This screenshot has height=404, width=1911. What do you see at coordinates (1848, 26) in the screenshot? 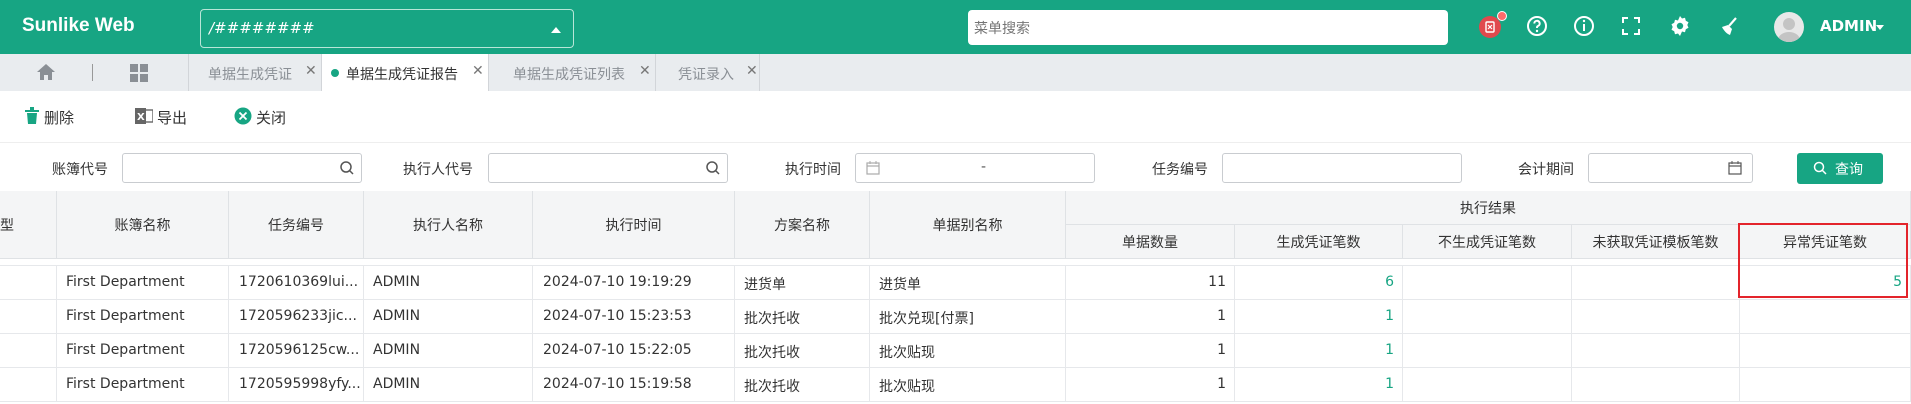
I see `user-name: ADMIN` at bounding box center [1848, 26].